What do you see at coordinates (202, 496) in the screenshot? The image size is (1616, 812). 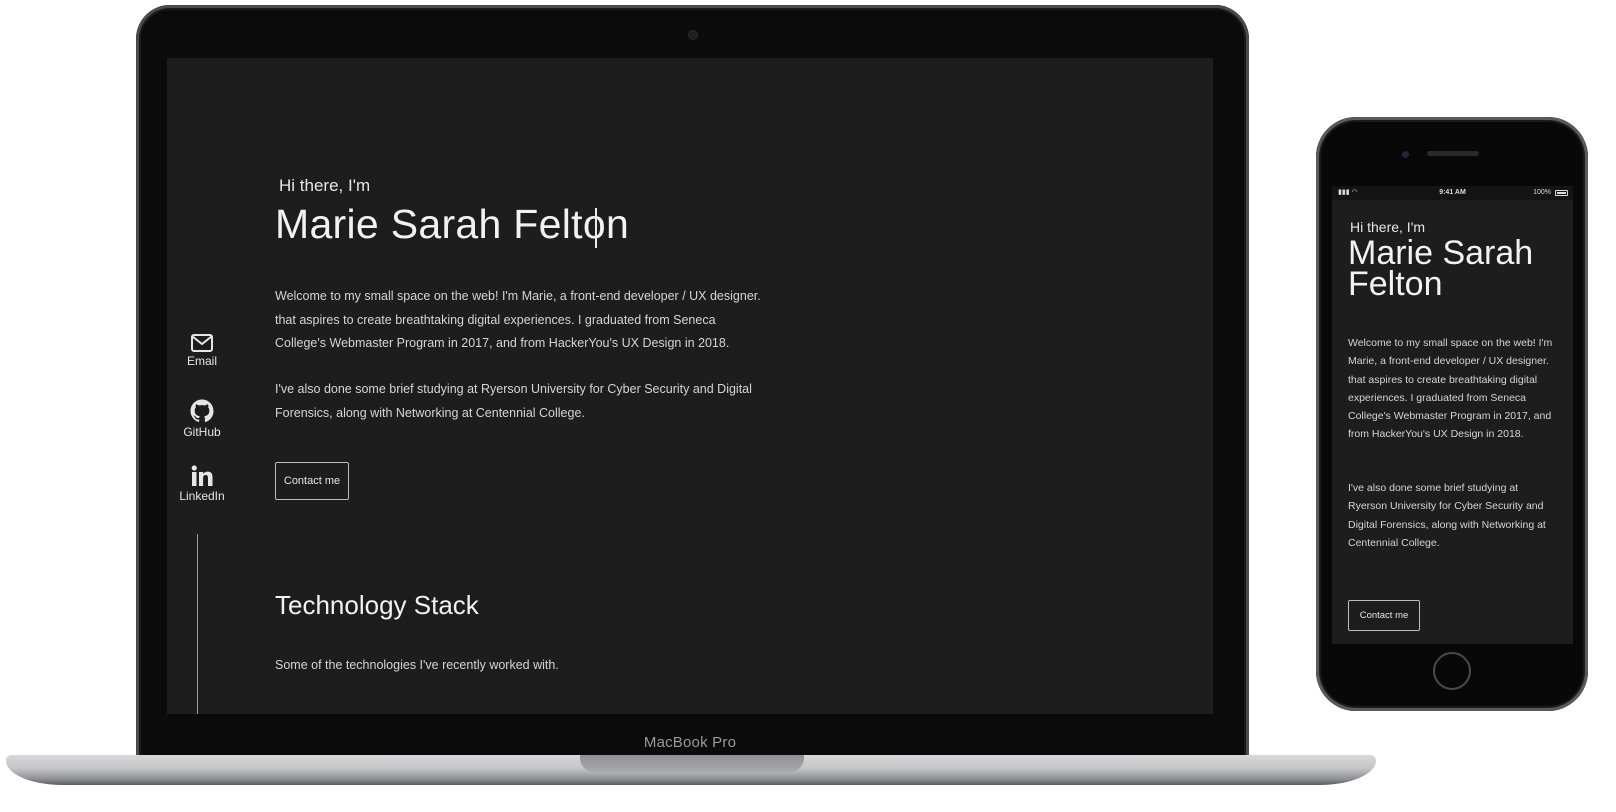 I see `social-label-linkedin: LinkedIn` at bounding box center [202, 496].